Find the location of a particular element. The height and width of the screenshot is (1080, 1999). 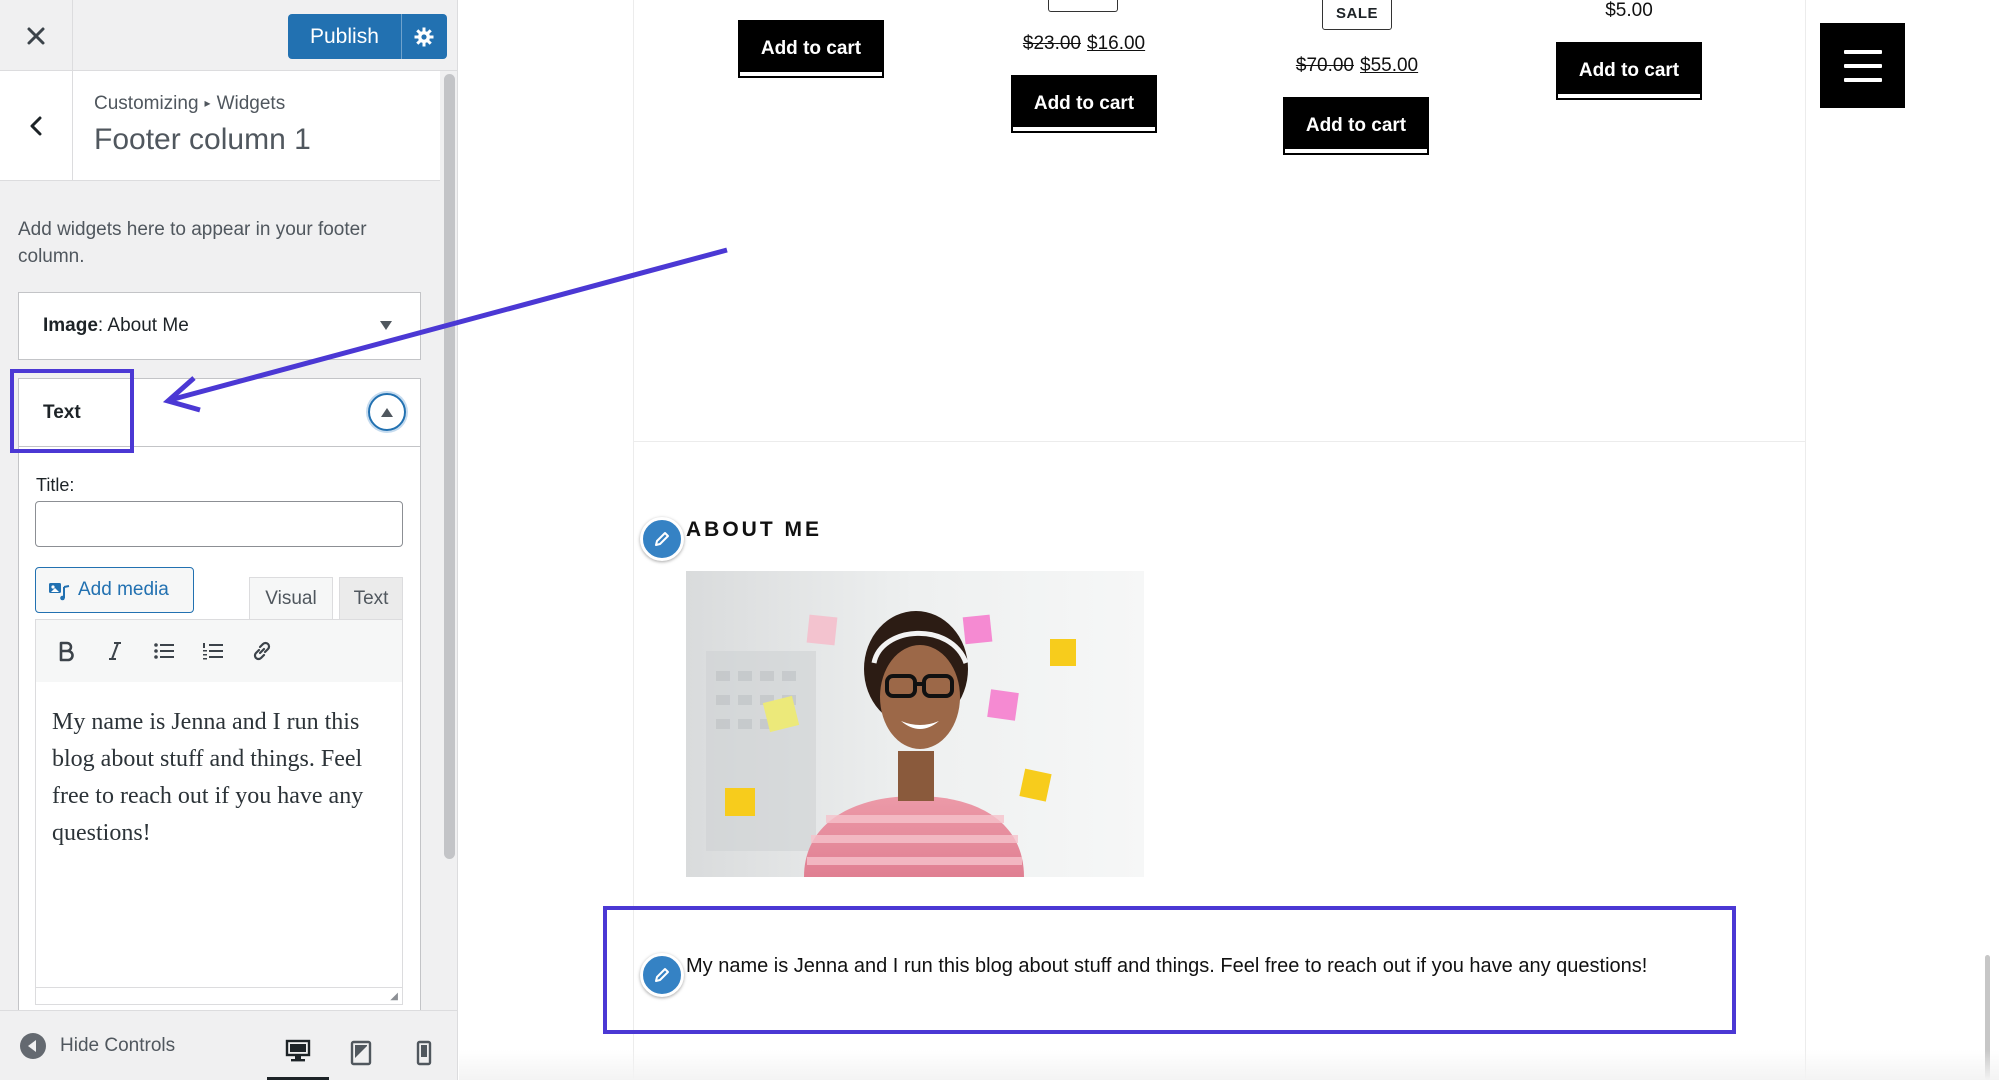

tab-text: Text is located at coordinates (371, 598).